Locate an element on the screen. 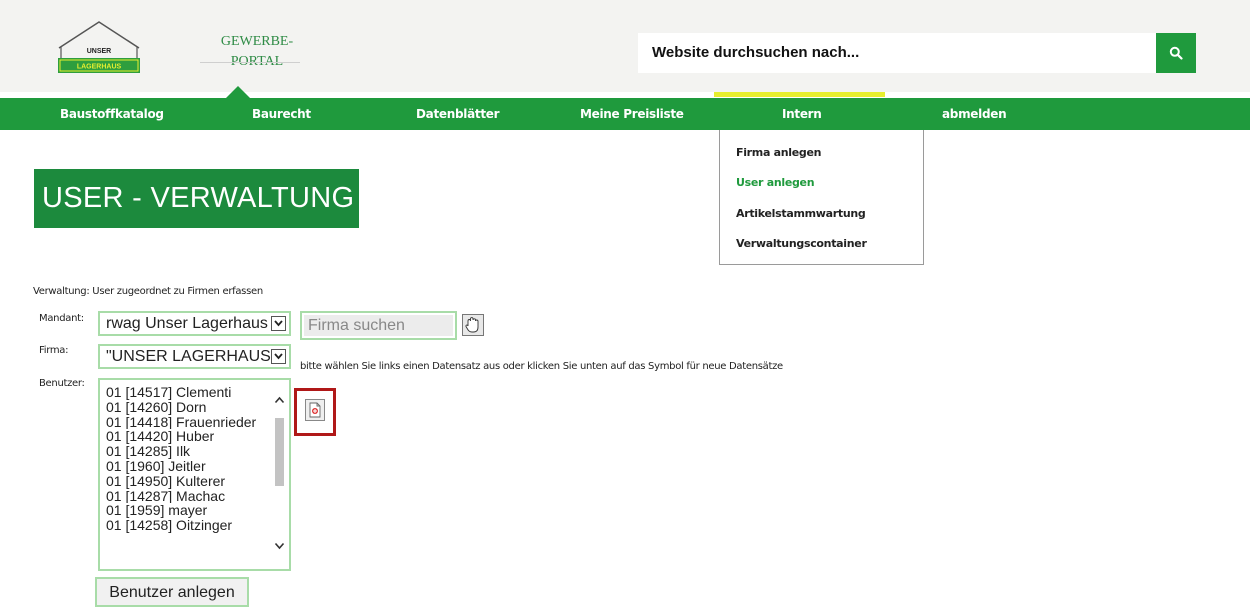 This screenshot has width=1250, height=607. nav-active-indicator is located at coordinates (799, 94).